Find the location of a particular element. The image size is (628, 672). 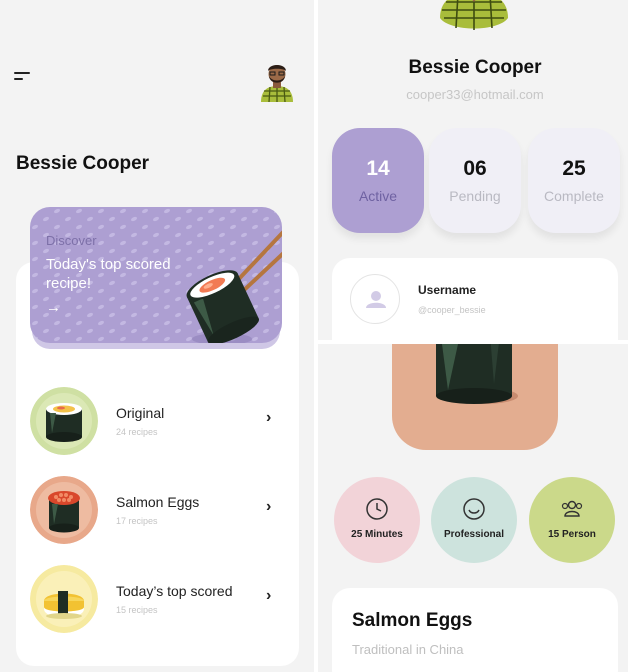

stat-value: 06 is located at coordinates (475, 168).